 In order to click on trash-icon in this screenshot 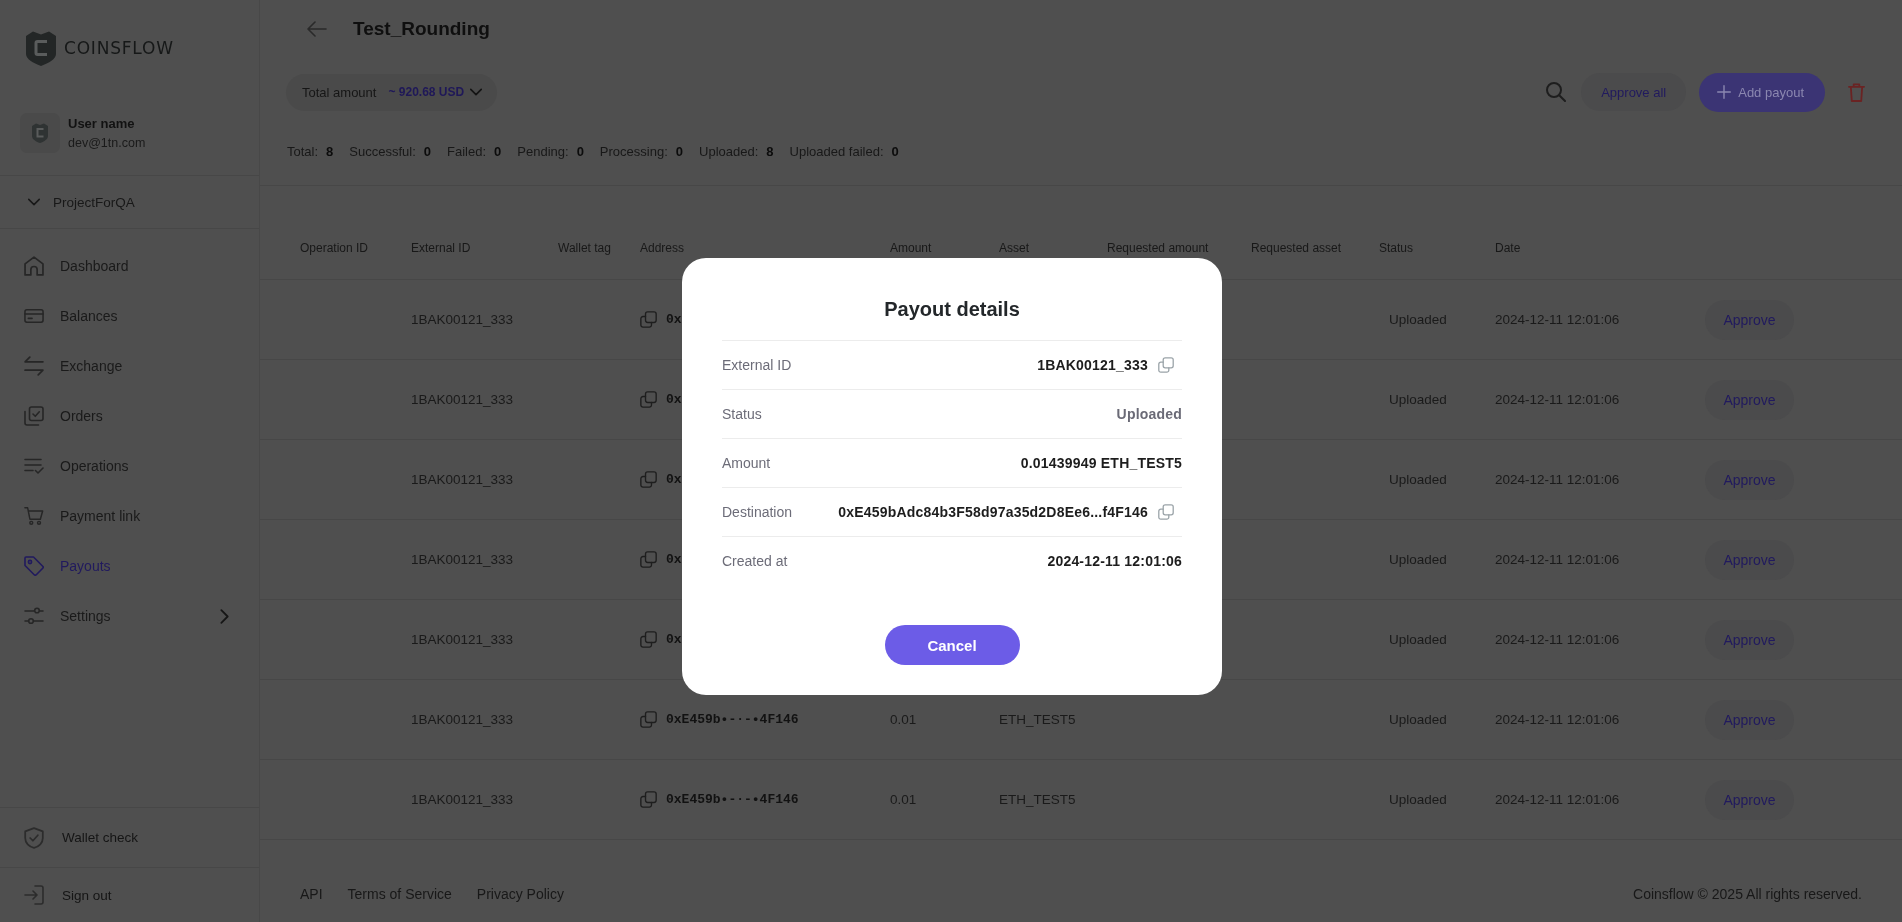, I will do `click(1856, 92)`.